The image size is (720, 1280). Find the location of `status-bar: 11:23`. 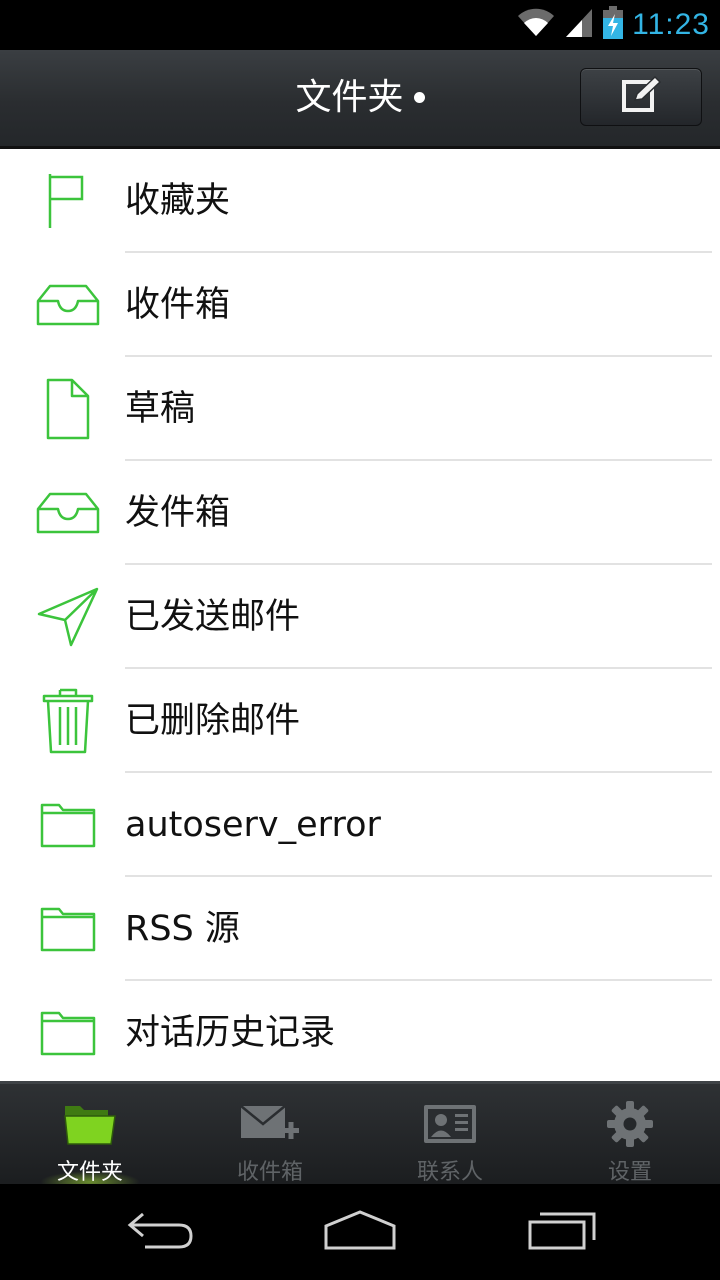

status-bar: 11:23 is located at coordinates (360, 25).